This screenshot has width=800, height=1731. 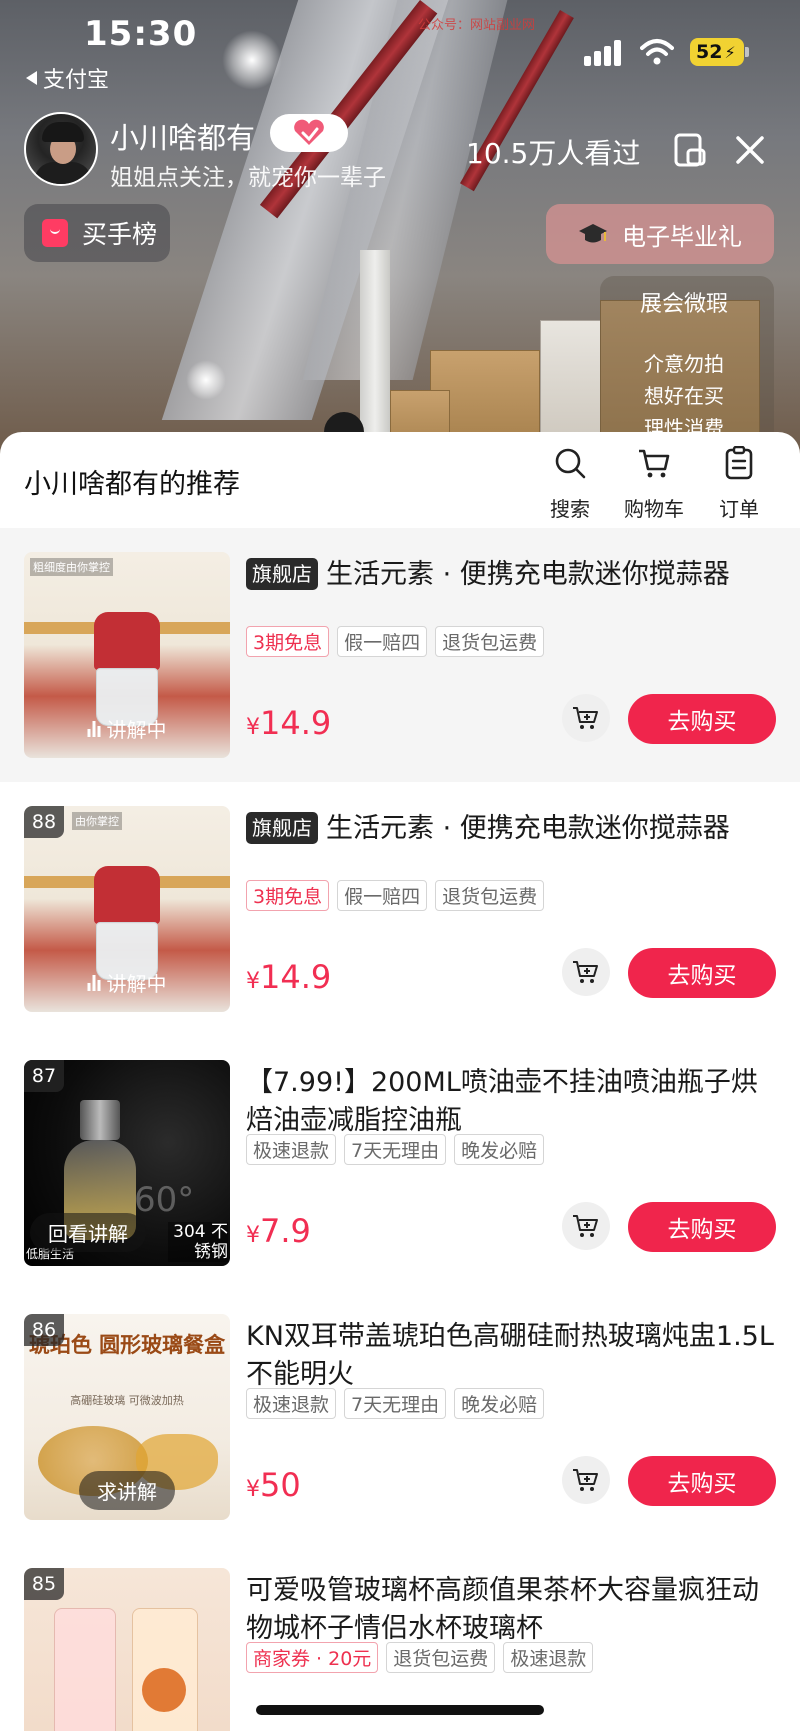 What do you see at coordinates (285, 1231) in the screenshot?
I see `price-value: 7.9` at bounding box center [285, 1231].